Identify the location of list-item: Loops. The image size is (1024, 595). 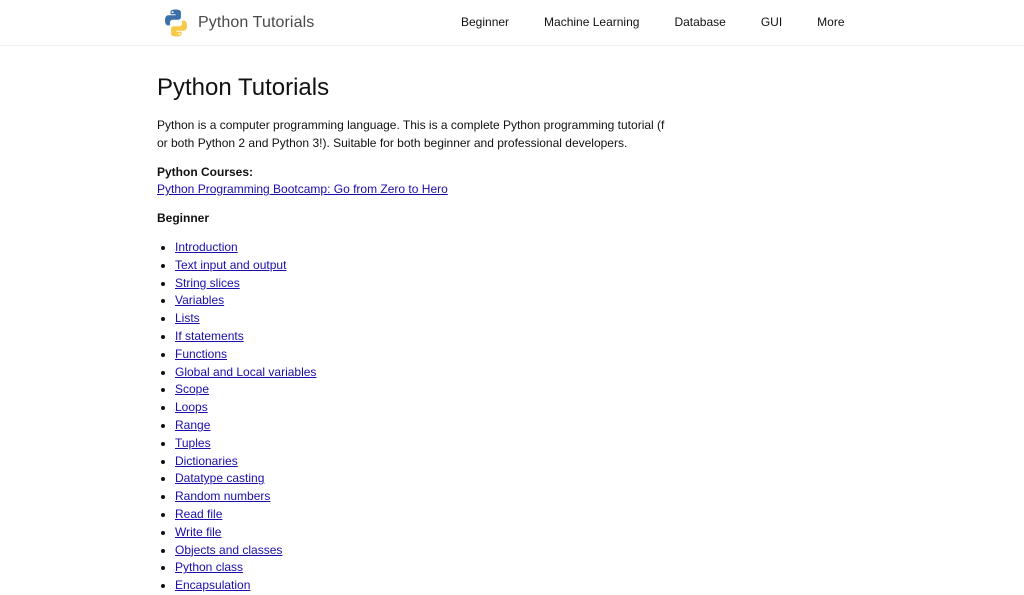
(426, 408).